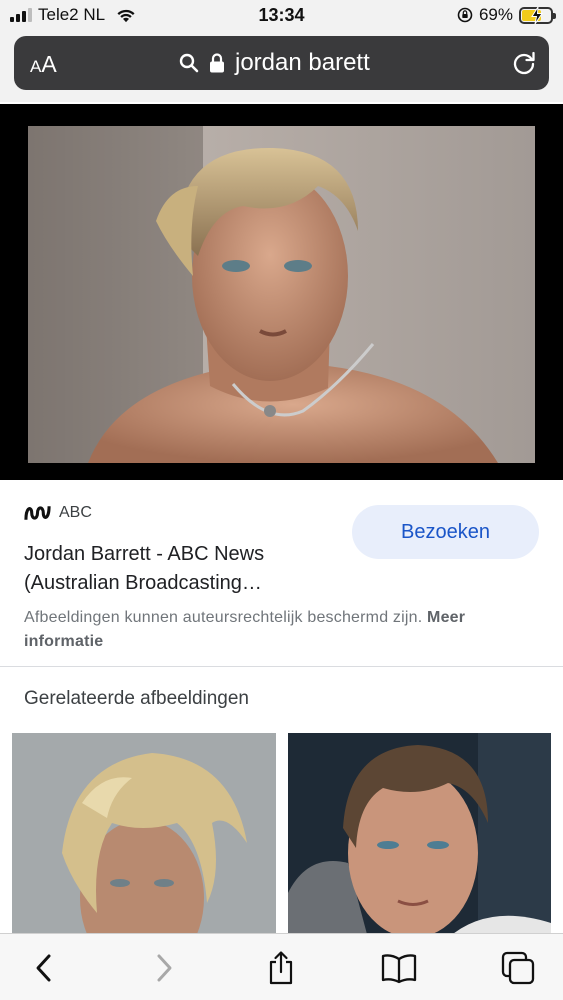 The image size is (563, 1000). I want to click on status-right: 69%, so click(506, 15).